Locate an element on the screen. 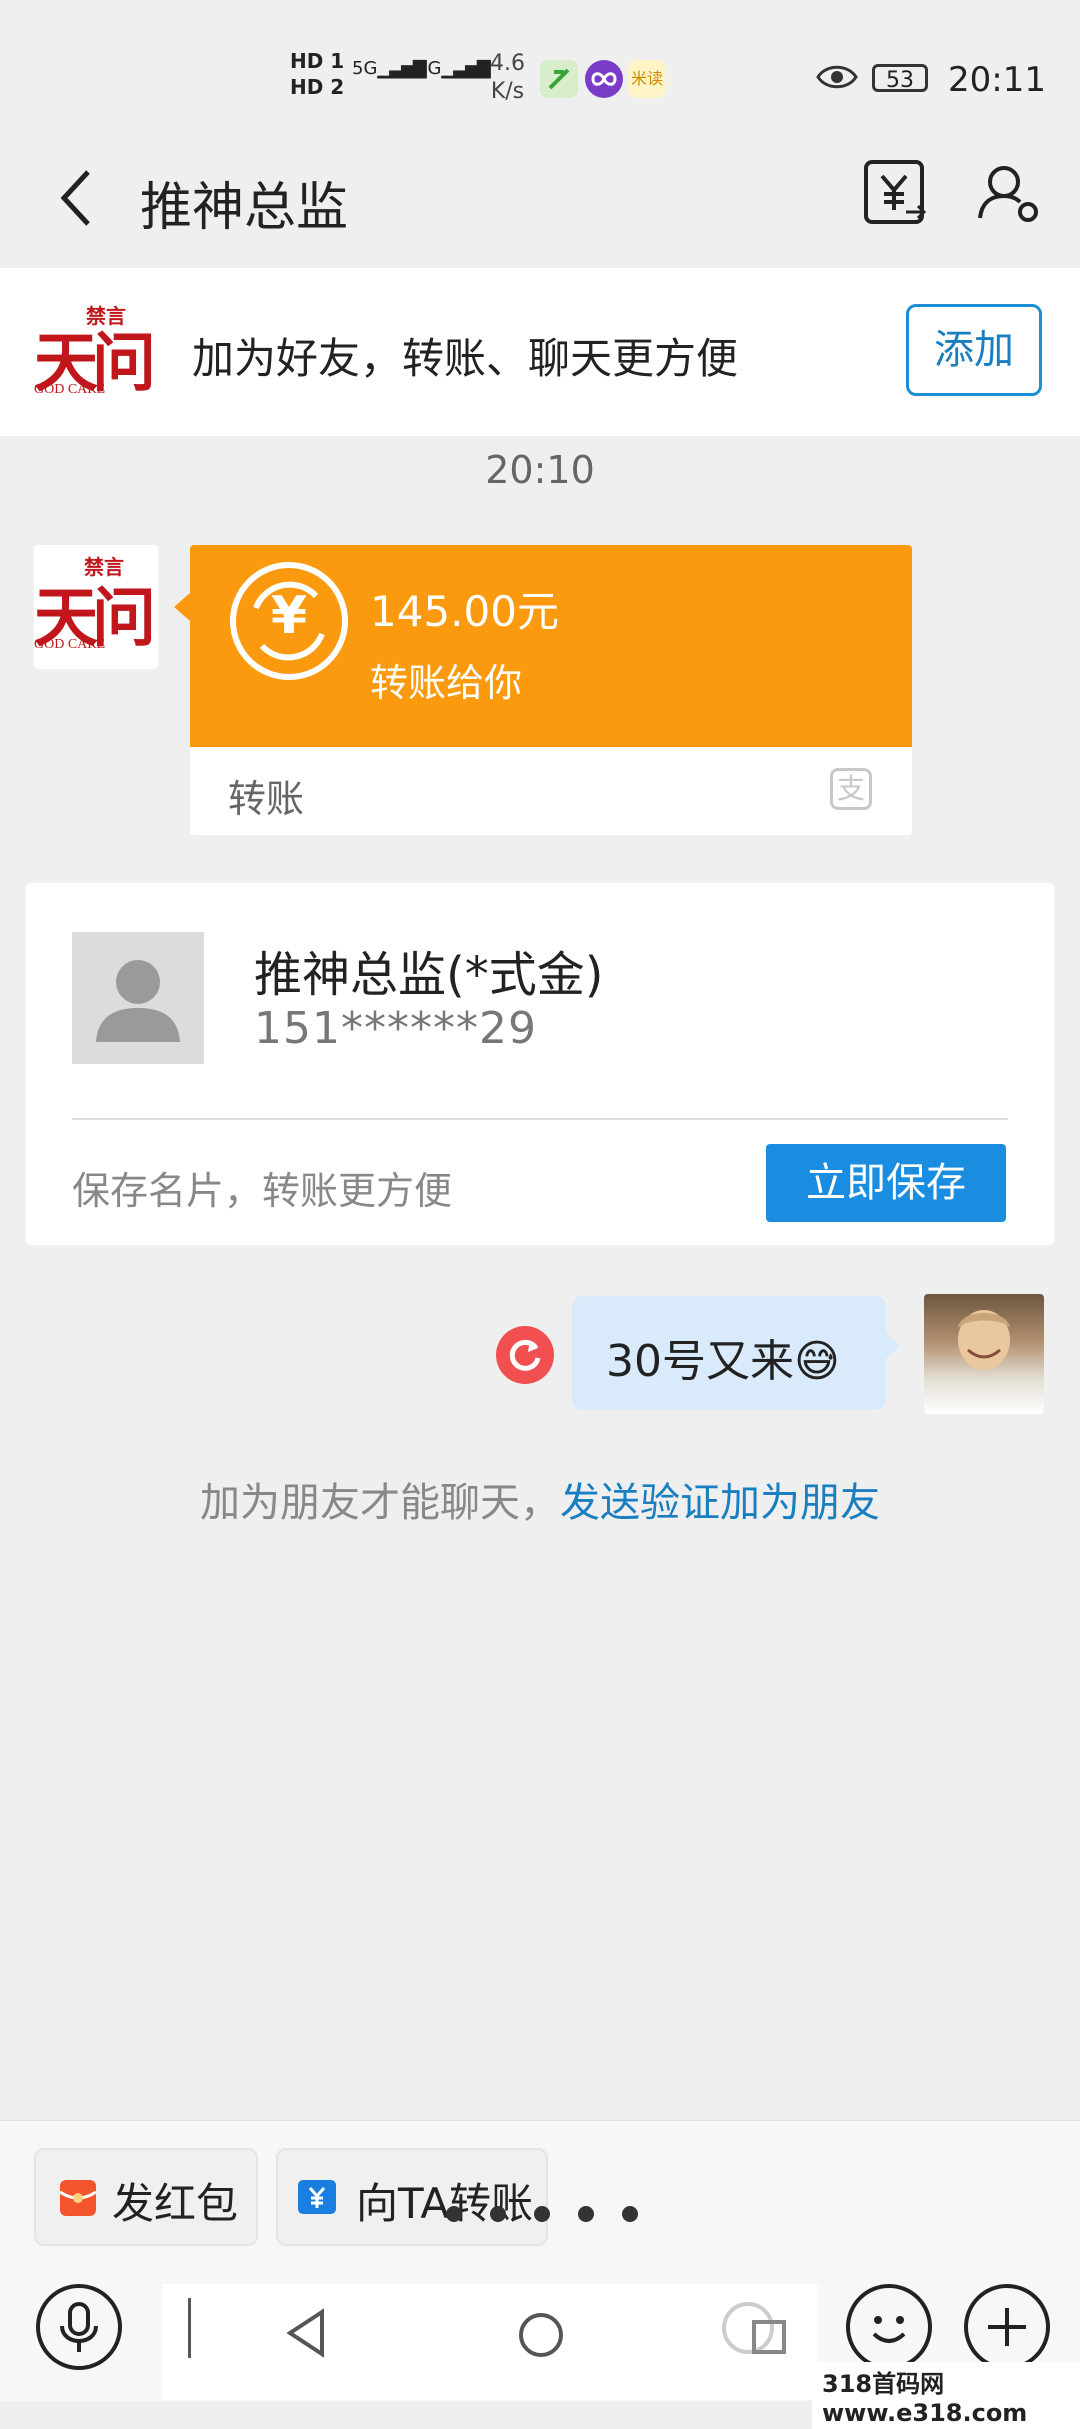 The image size is (1080, 2429). card-divider is located at coordinates (540, 1119).